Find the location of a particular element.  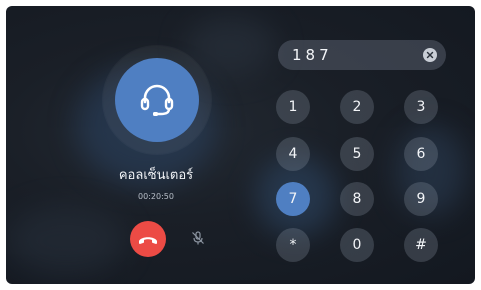

mute-button is located at coordinates (198, 238).